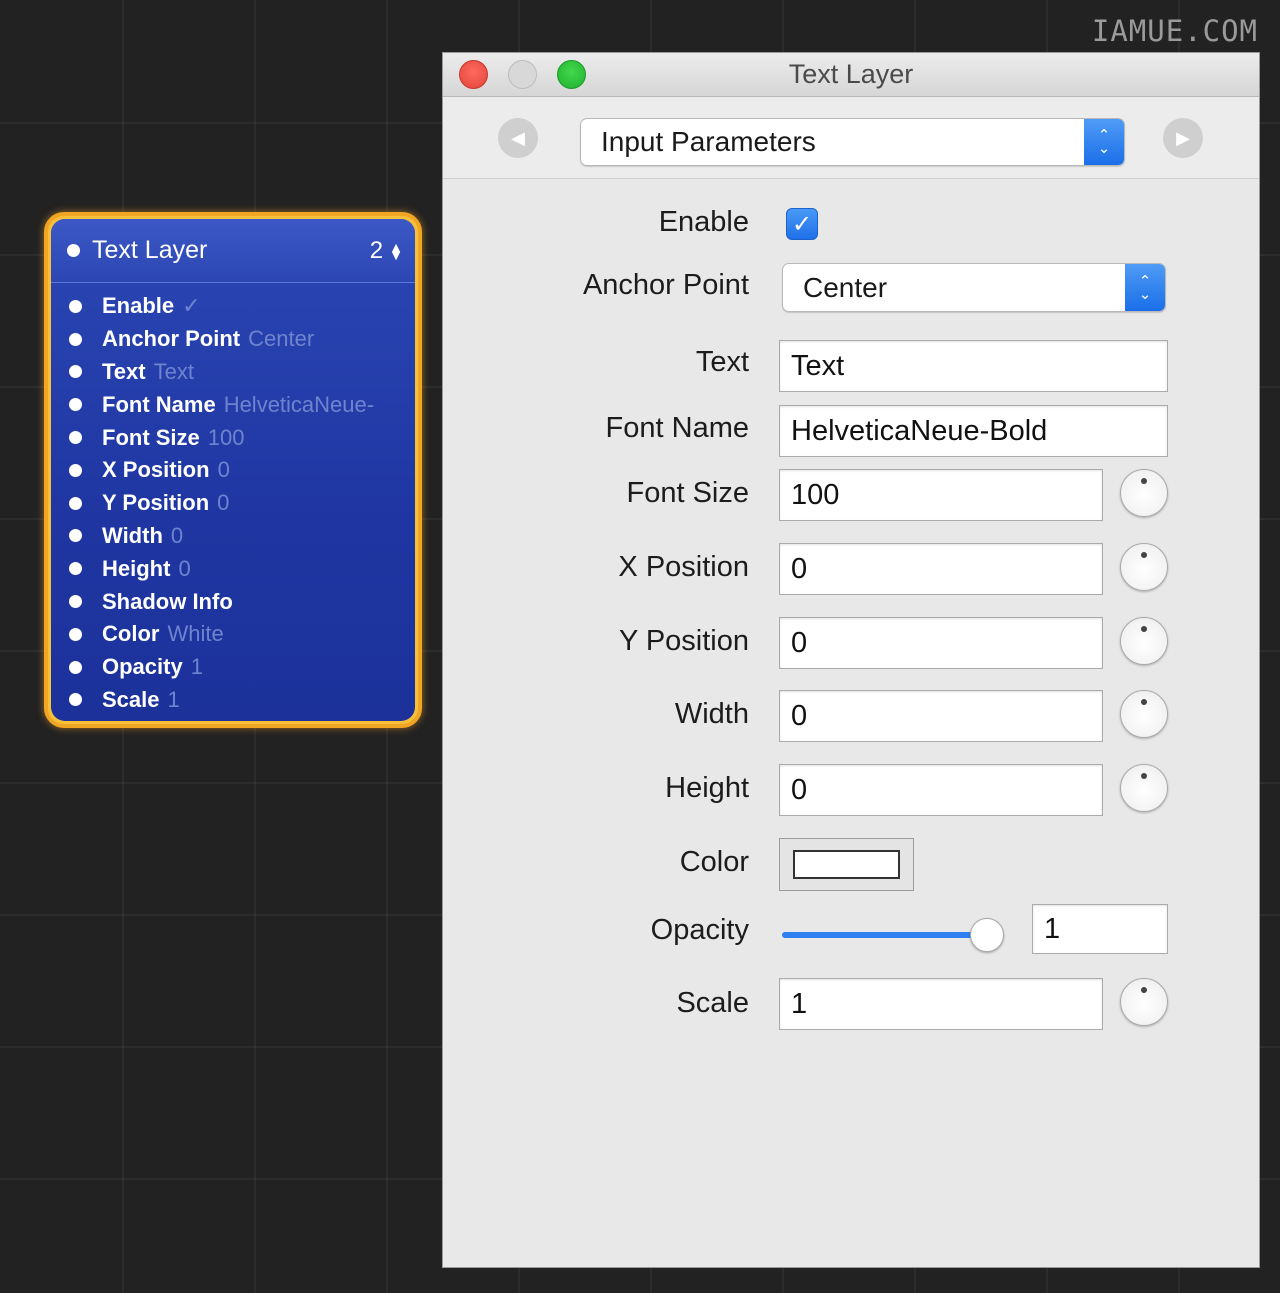 The width and height of the screenshot is (1280, 1293). I want to click on color-swatch, so click(846, 864).